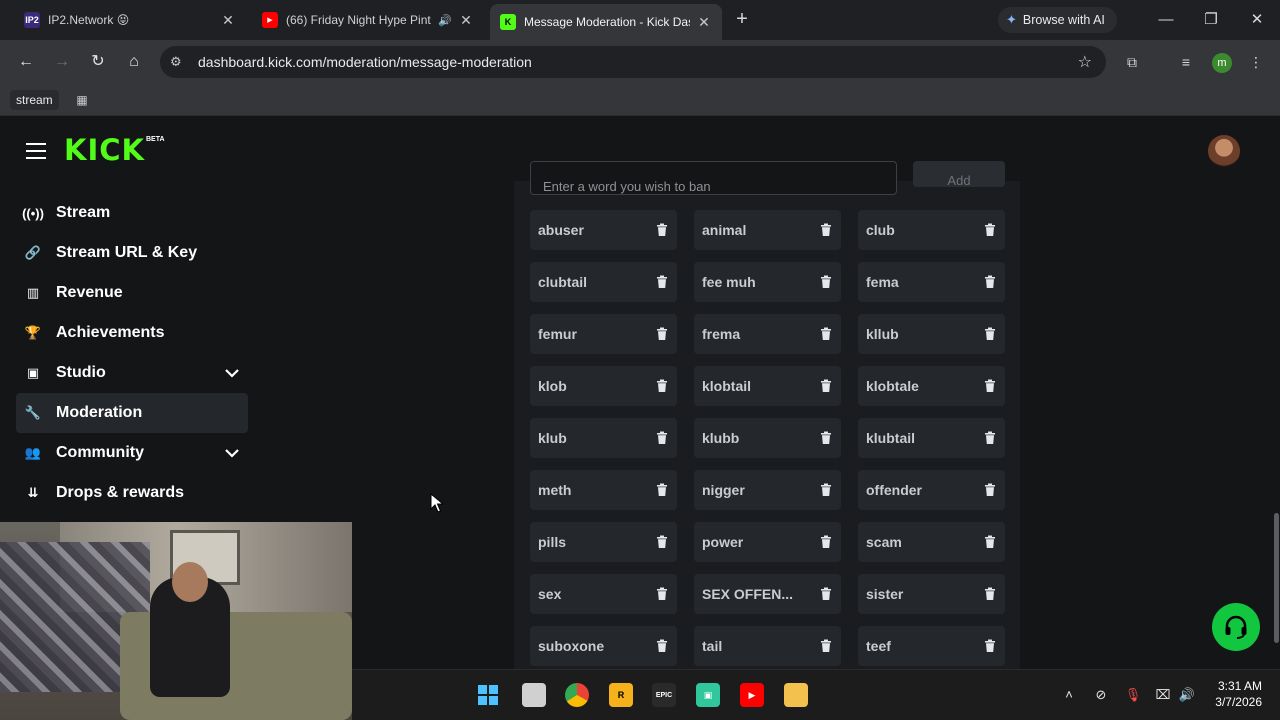 This screenshot has width=1280, height=720. What do you see at coordinates (33, 452) in the screenshot?
I see `people-icon: 👥` at bounding box center [33, 452].